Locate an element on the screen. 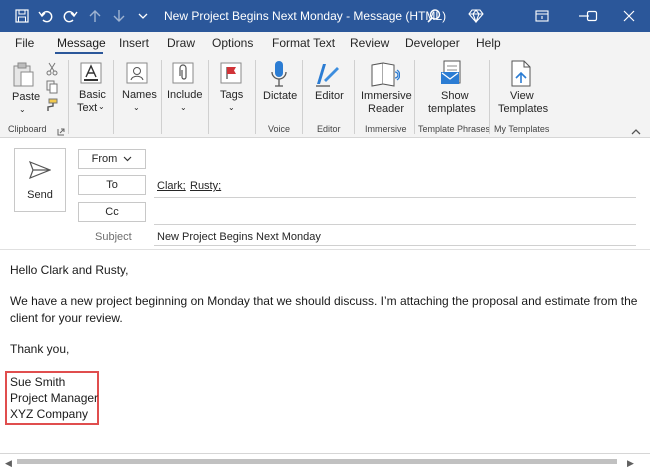 This screenshot has width=650, height=469. tab-insert: Insert is located at coordinates (134, 43).